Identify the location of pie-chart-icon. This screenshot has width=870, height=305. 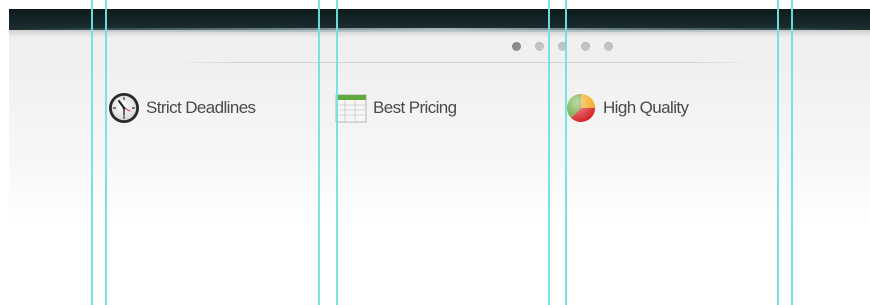
(580, 108).